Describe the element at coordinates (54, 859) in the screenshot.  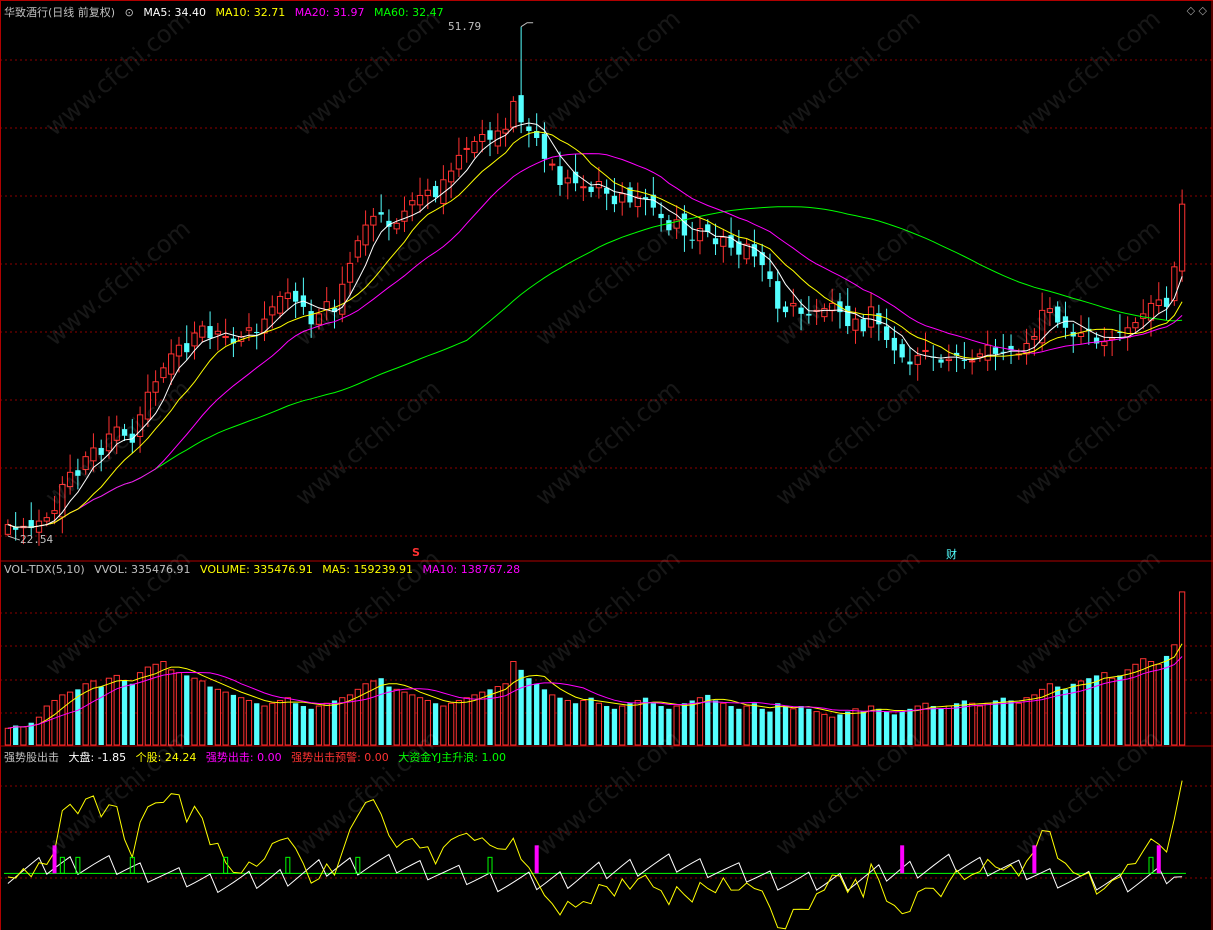
I see `strong-signal-bar` at that location.